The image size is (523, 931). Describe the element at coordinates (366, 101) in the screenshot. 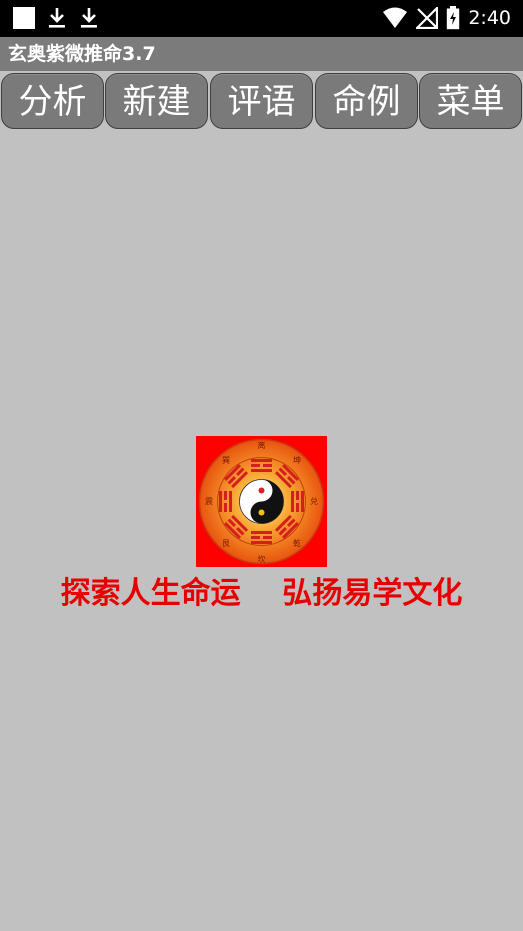

I see `examples-button: 命例` at that location.